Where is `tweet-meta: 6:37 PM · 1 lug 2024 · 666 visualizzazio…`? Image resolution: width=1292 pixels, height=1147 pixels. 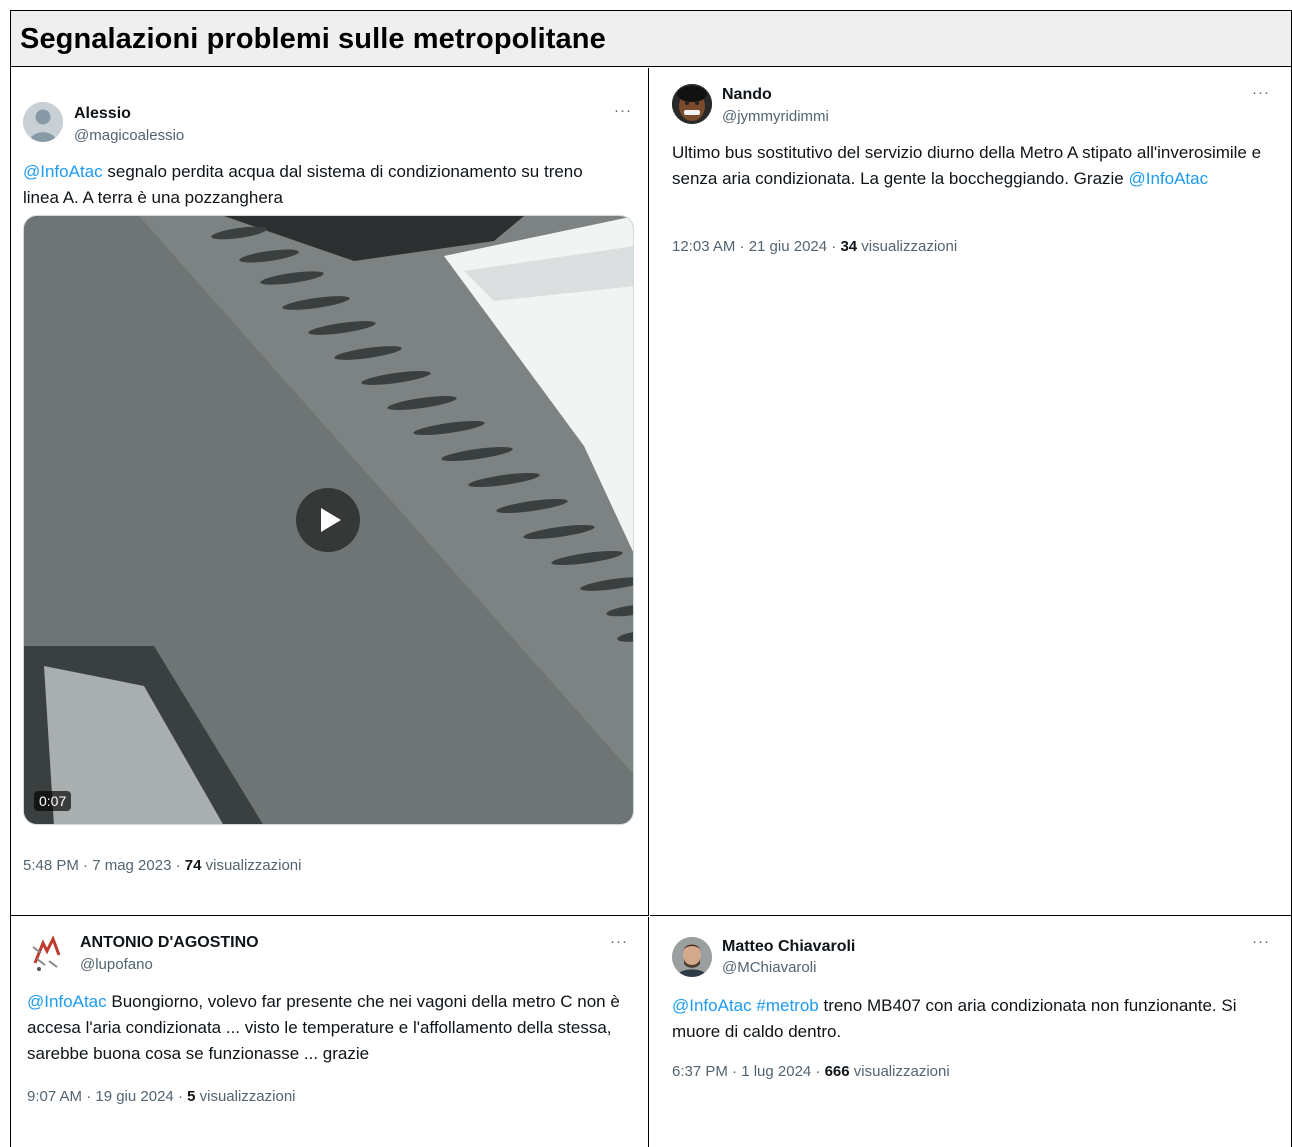 tweet-meta: 6:37 PM · 1 lug 2024 · 666 visualizzazio… is located at coordinates (811, 1071).